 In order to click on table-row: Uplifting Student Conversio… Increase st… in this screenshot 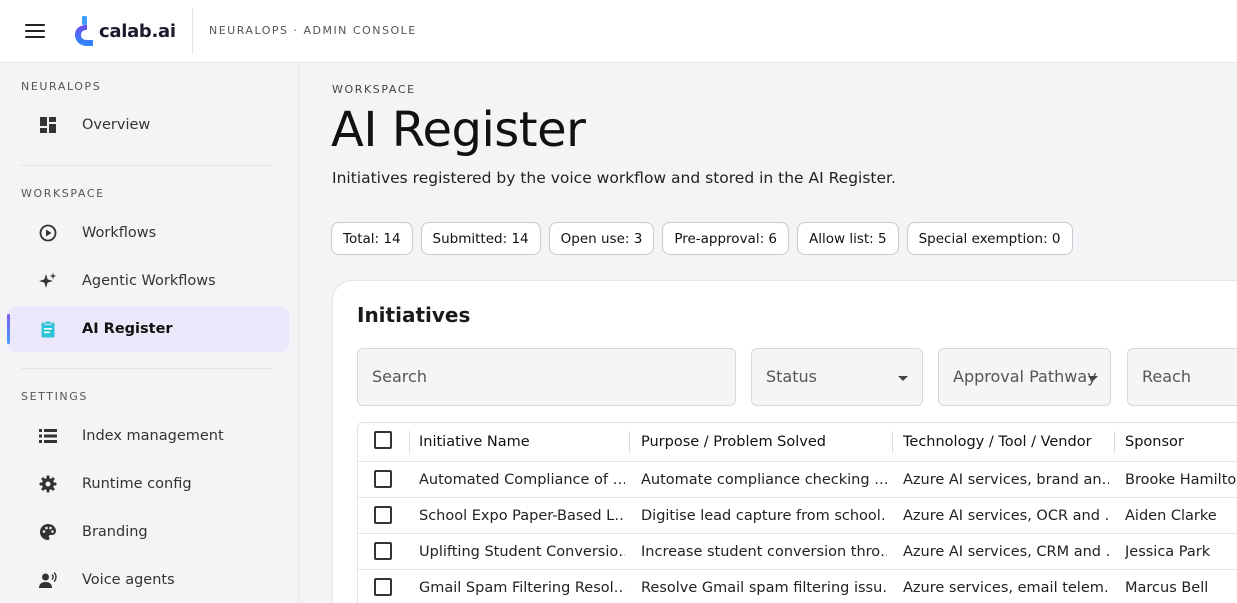, I will do `click(797, 552)`.